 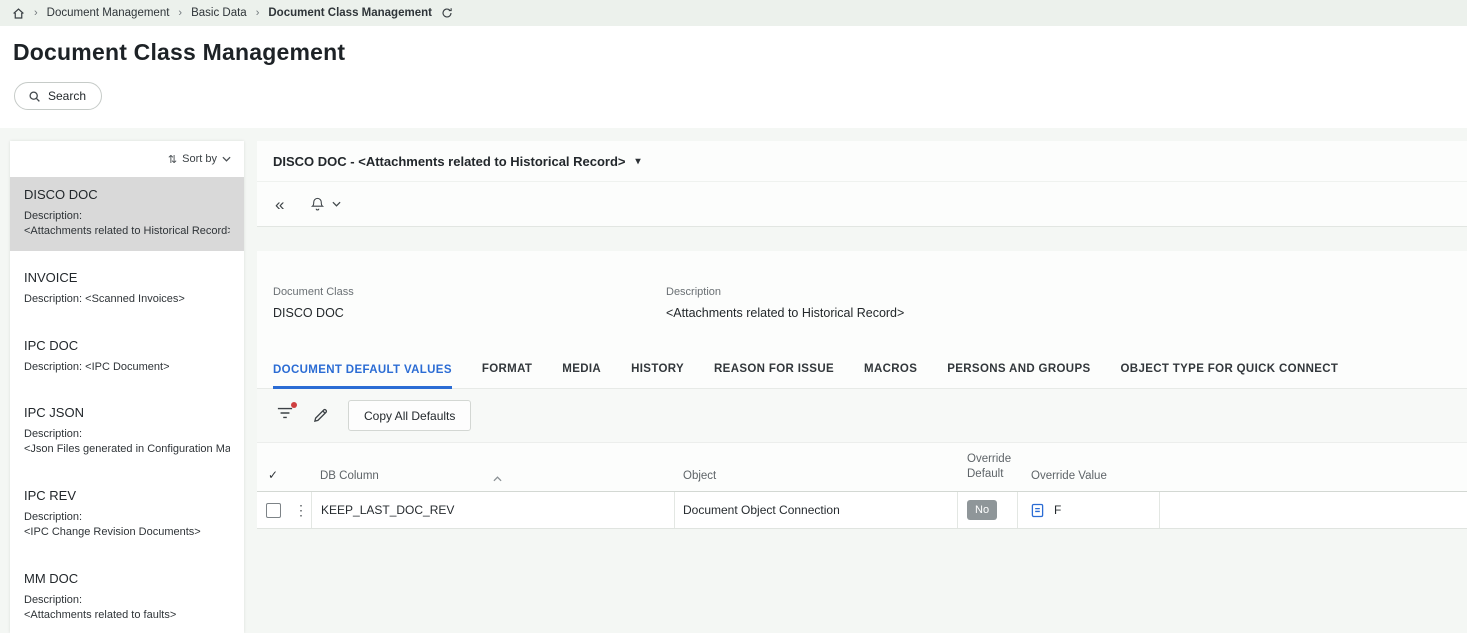 What do you see at coordinates (862, 416) in the screenshot?
I see `table-toolbar: Copy All Defaults` at bounding box center [862, 416].